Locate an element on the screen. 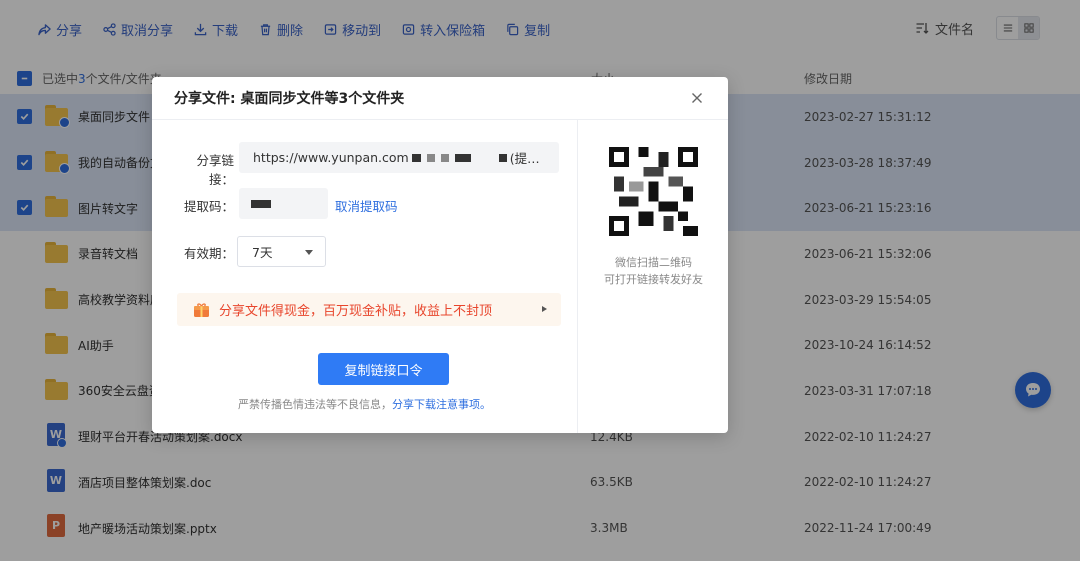 Image resolution: width=1080 pixels, height=561 pixels. expire-select: 7天 is located at coordinates (281, 251).